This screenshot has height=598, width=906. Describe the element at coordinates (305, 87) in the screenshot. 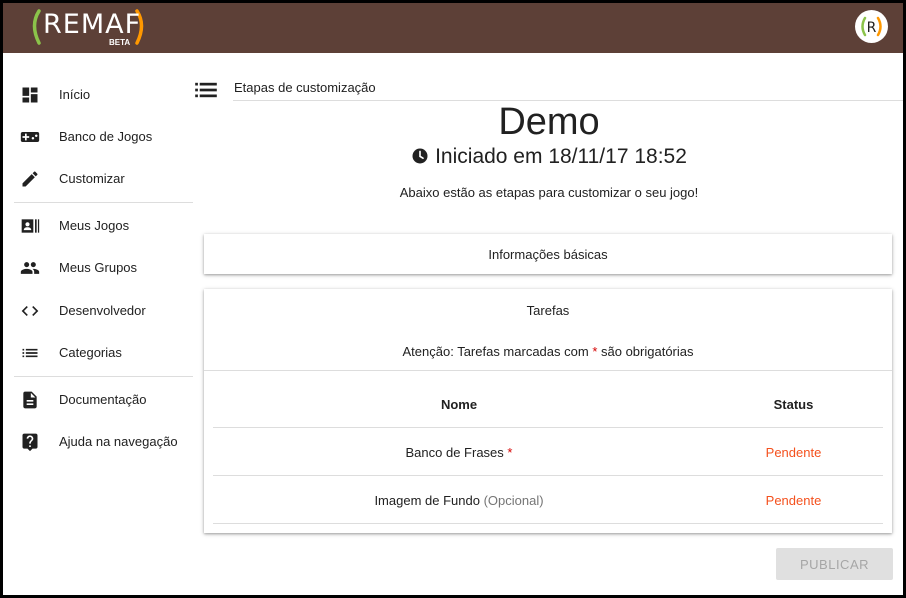

I see `page-title: Etapas de customização` at that location.